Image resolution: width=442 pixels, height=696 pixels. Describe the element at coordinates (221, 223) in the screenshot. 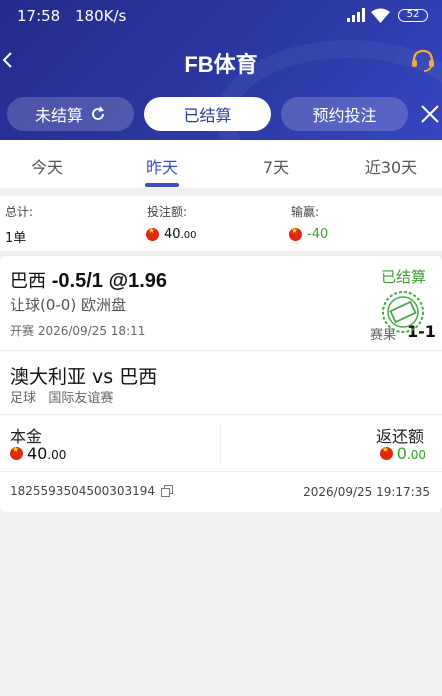

I see `summary-panel: 总计: 1单 投注额: 40.00 输赢: -40` at that location.